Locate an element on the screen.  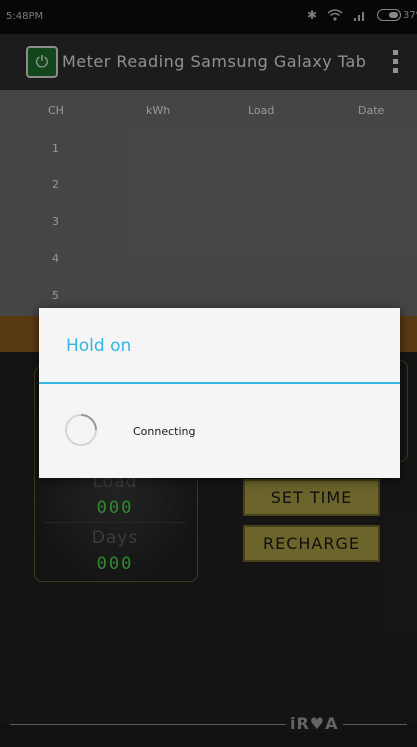
dialog-title-divider is located at coordinates (219, 383).